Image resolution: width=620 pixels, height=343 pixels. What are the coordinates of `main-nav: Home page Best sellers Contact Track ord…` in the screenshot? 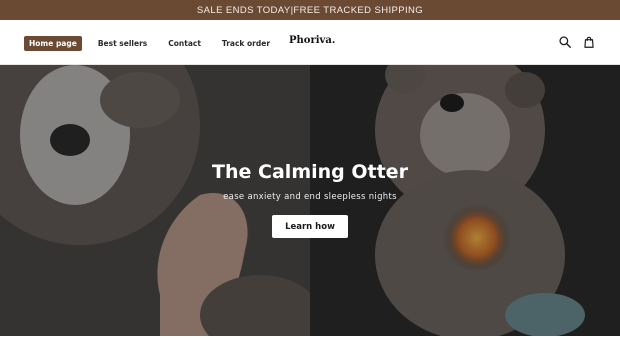 It's located at (149, 43).